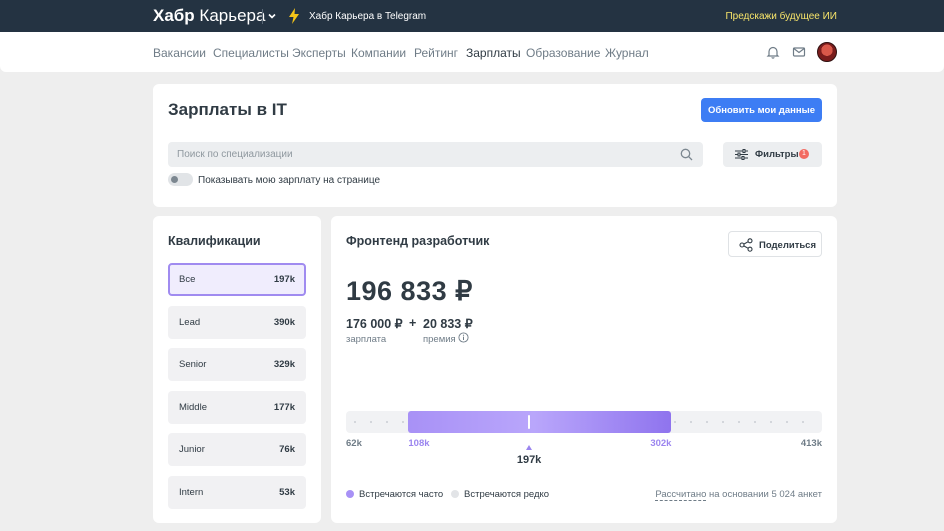  What do you see at coordinates (187, 279) in the screenshot?
I see `qualification-name: Все` at bounding box center [187, 279].